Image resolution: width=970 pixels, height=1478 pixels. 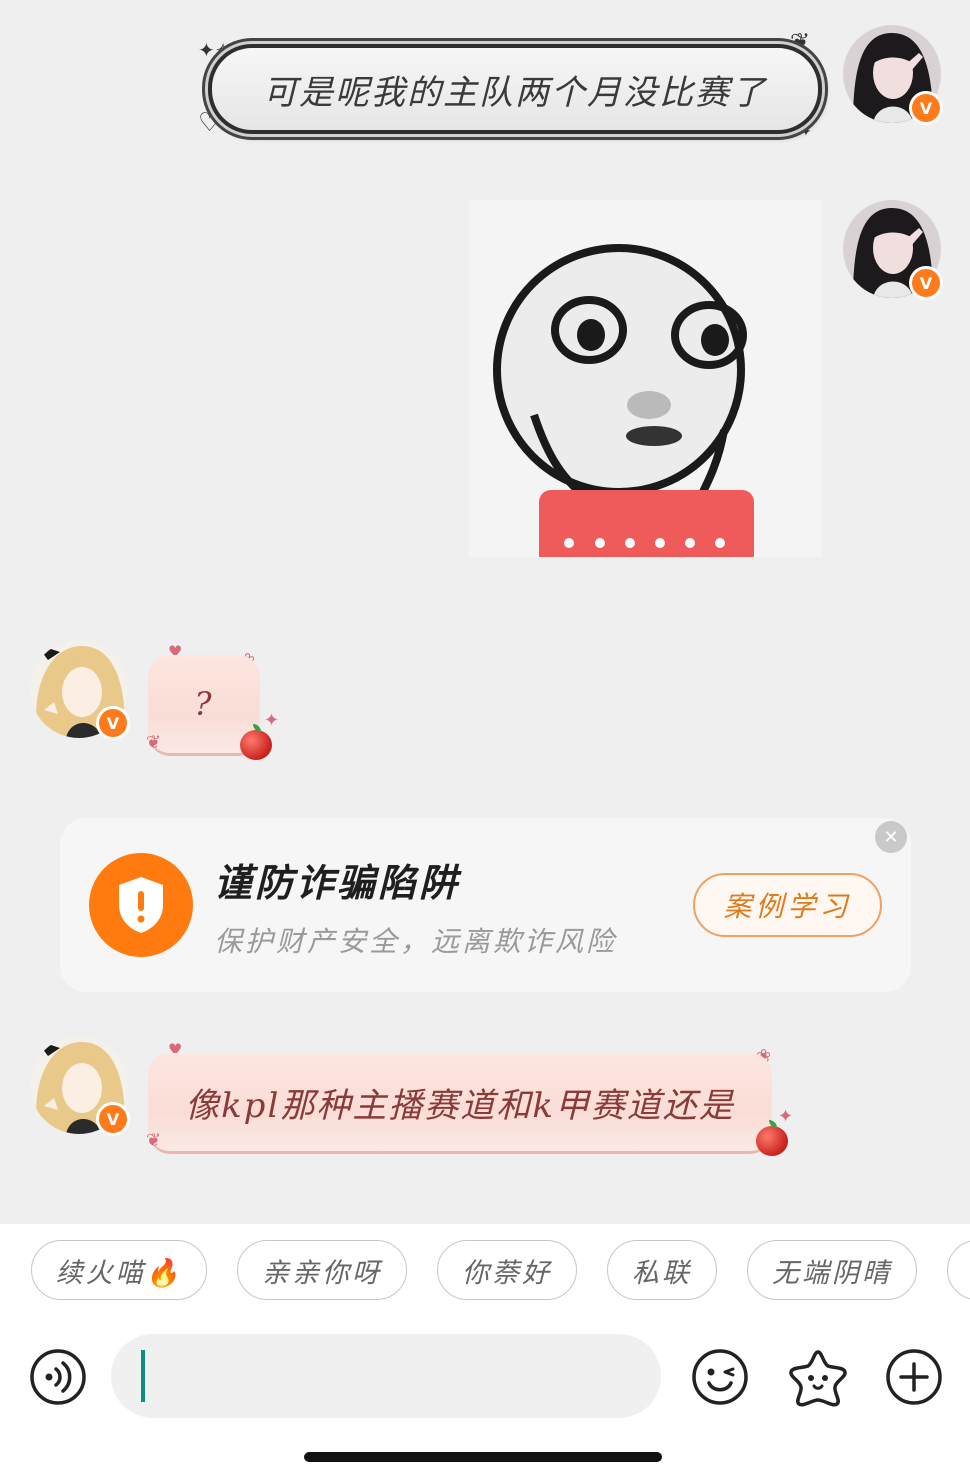 What do you see at coordinates (818, 1377) in the screenshot?
I see `star-sticker-icon` at bounding box center [818, 1377].